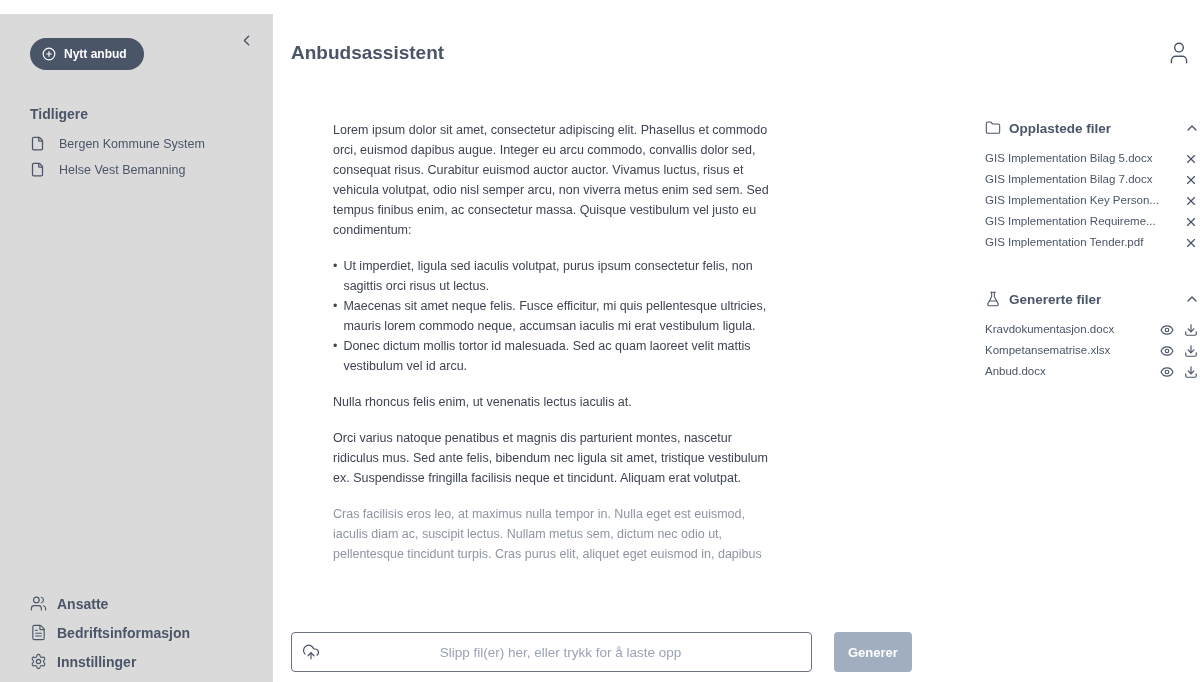 The height and width of the screenshot is (682, 1200). Describe the element at coordinates (1050, 329) in the screenshot. I see `file-name: Kravdokumentasjon.docx` at that location.